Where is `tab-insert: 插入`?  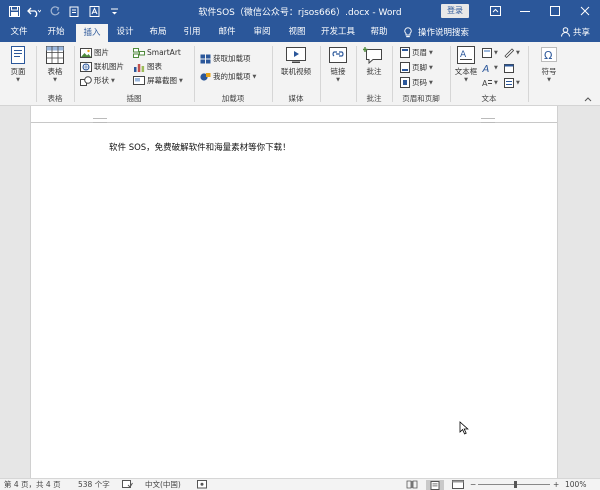
tab-insert: 插入 is located at coordinates (92, 33).